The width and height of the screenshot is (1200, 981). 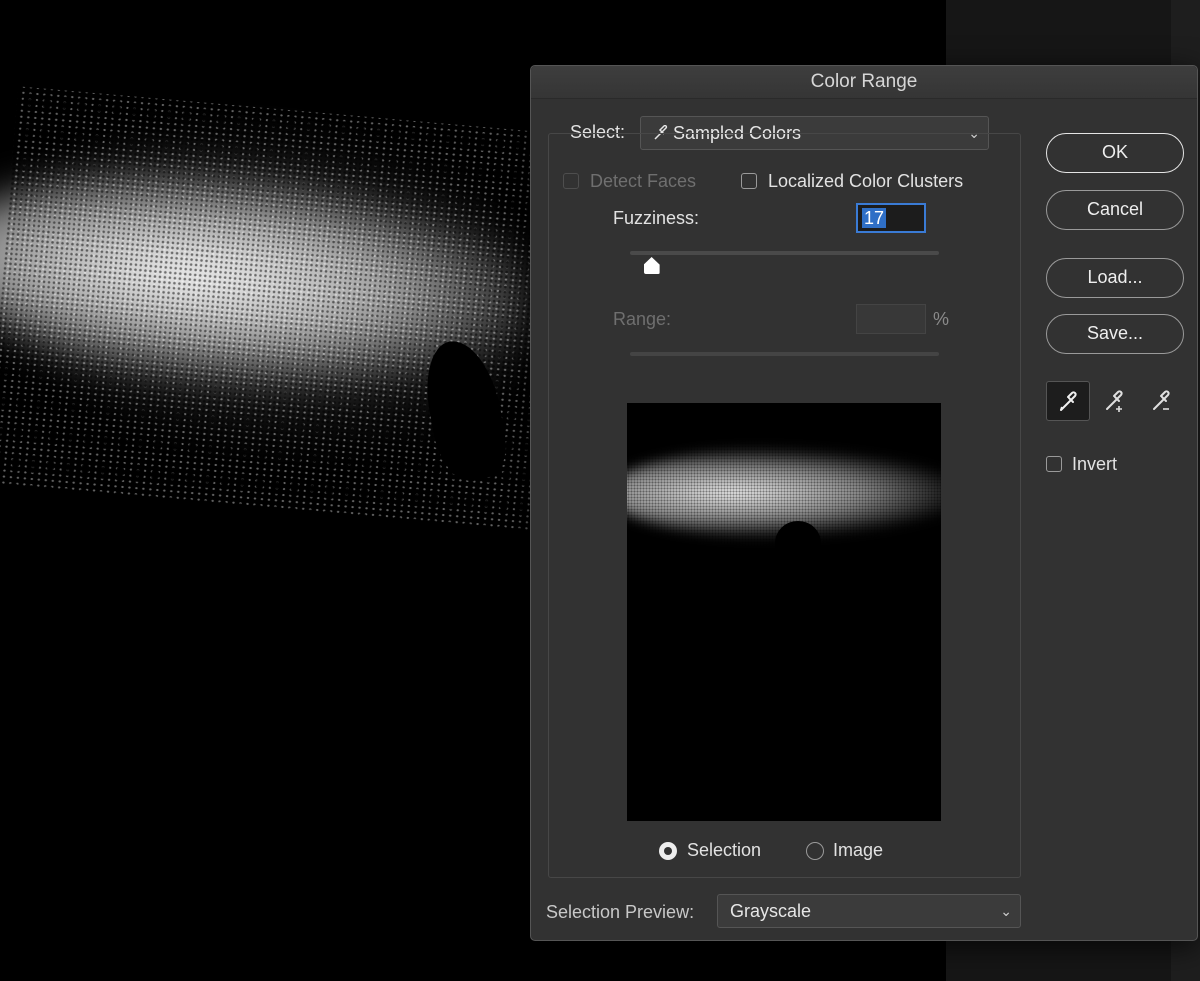 I want to click on fuzziness-label: Fuzziness:, so click(x=656, y=218).